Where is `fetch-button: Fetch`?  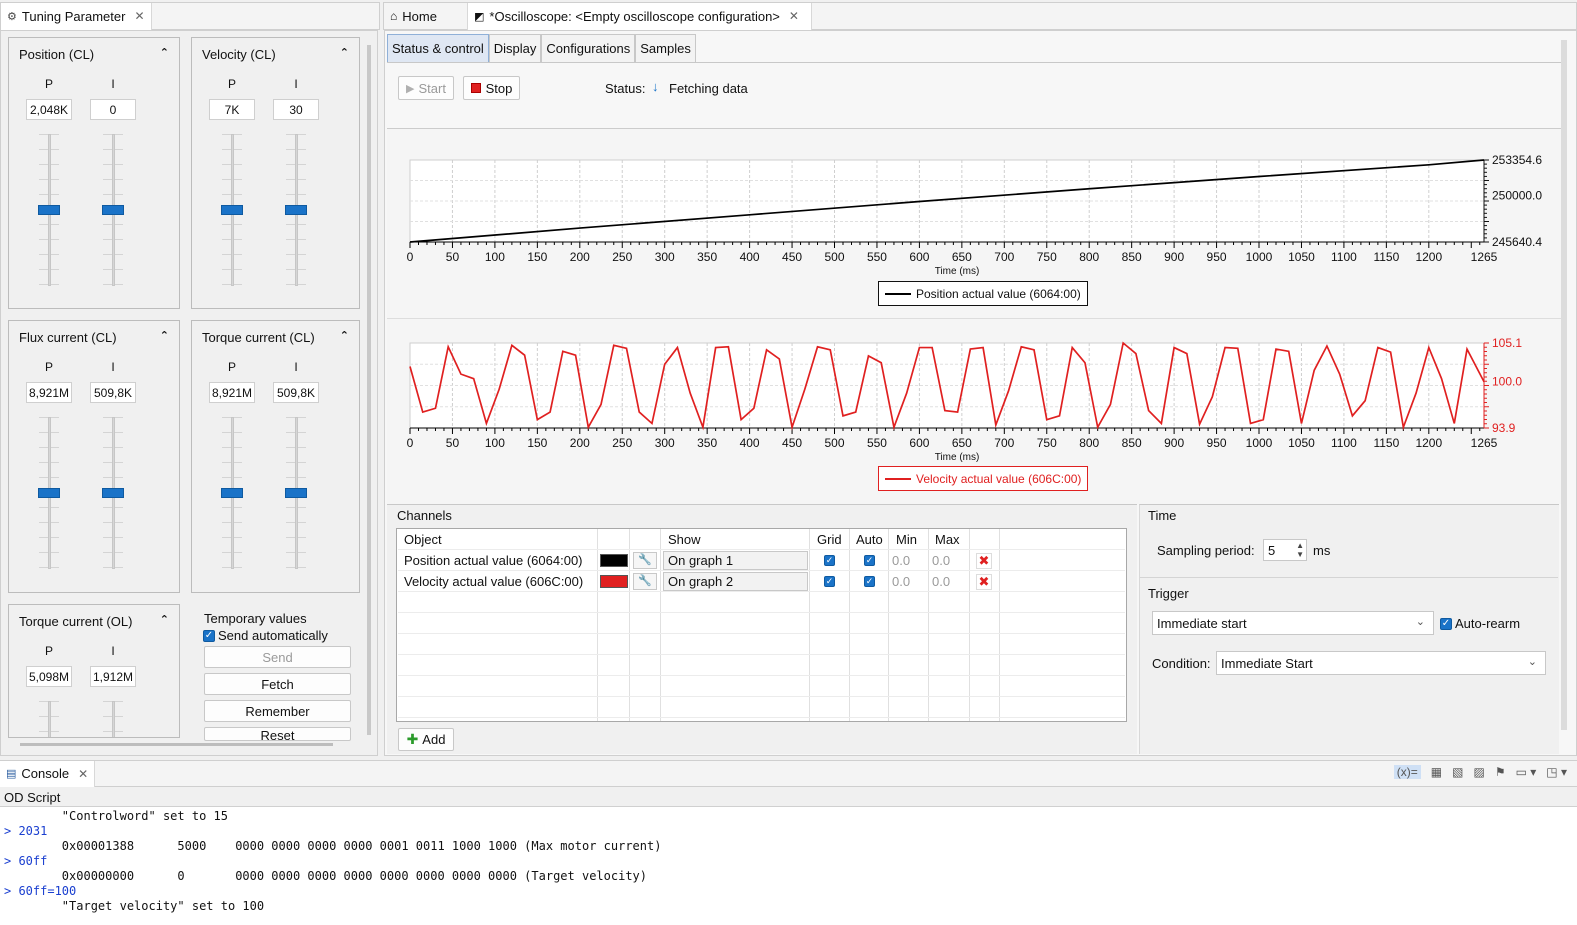 fetch-button: Fetch is located at coordinates (277, 684).